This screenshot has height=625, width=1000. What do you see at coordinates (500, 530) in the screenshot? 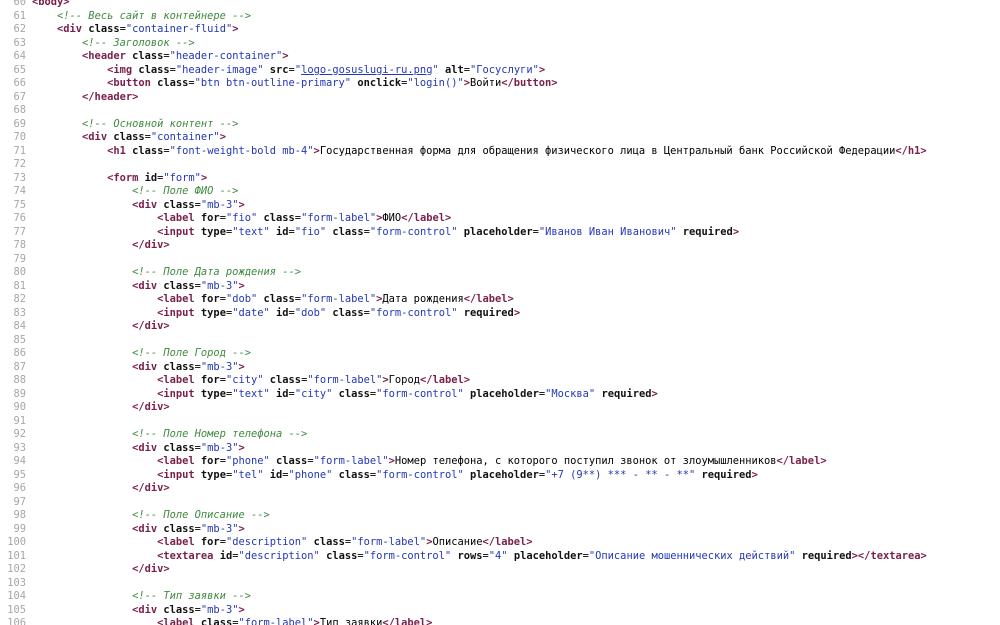
I see `code-line: 99 <div class="mb-3">` at bounding box center [500, 530].